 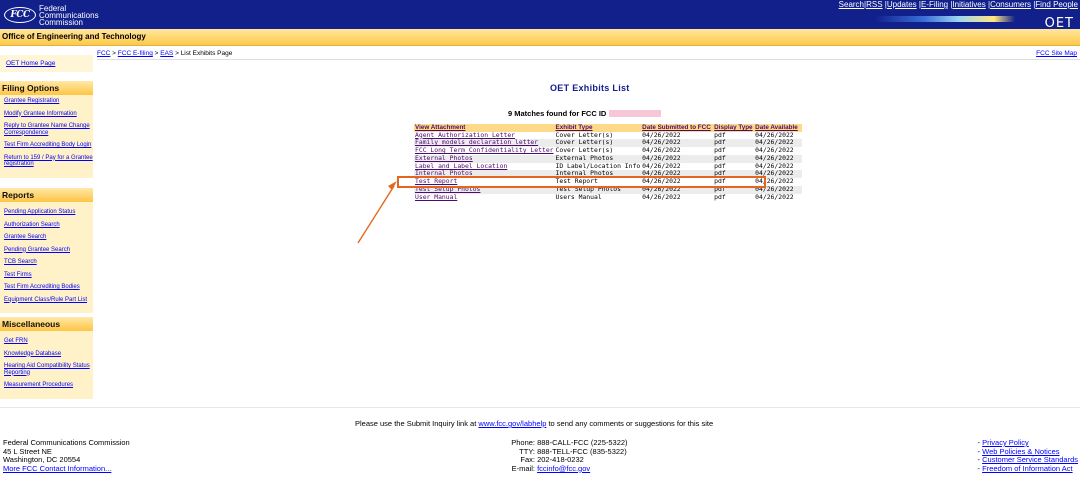 What do you see at coordinates (48, 275) in the screenshot?
I see `sidebar-item-test-firms: Test Firms` at bounding box center [48, 275].